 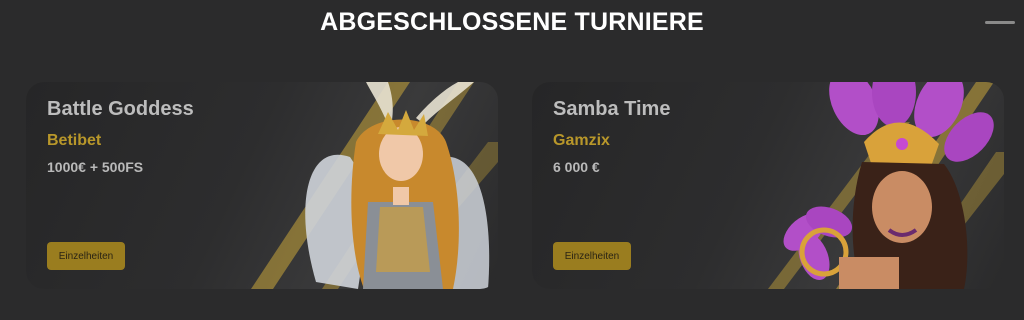 What do you see at coordinates (74, 140) in the screenshot?
I see `tournament-provider: Betibet` at bounding box center [74, 140].